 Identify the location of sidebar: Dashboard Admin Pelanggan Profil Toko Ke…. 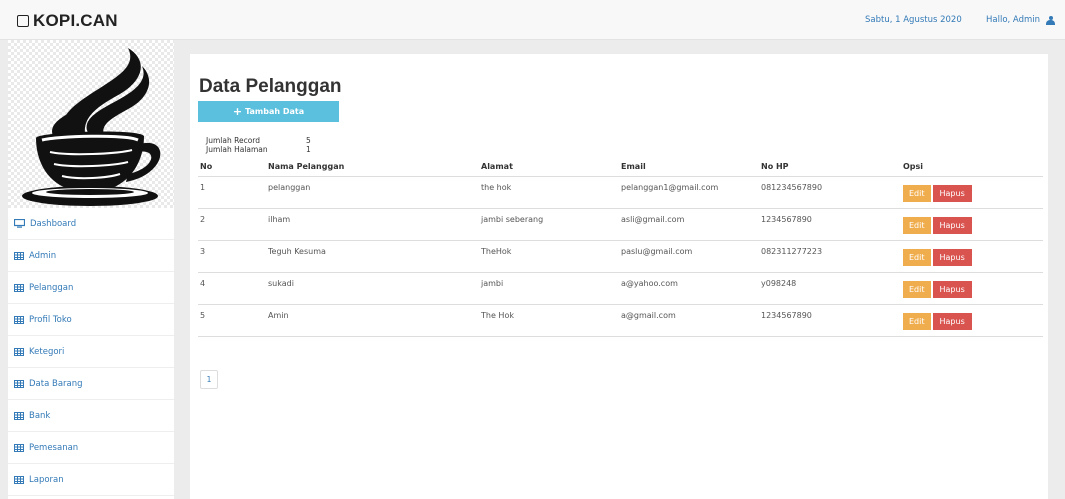
(91, 269).